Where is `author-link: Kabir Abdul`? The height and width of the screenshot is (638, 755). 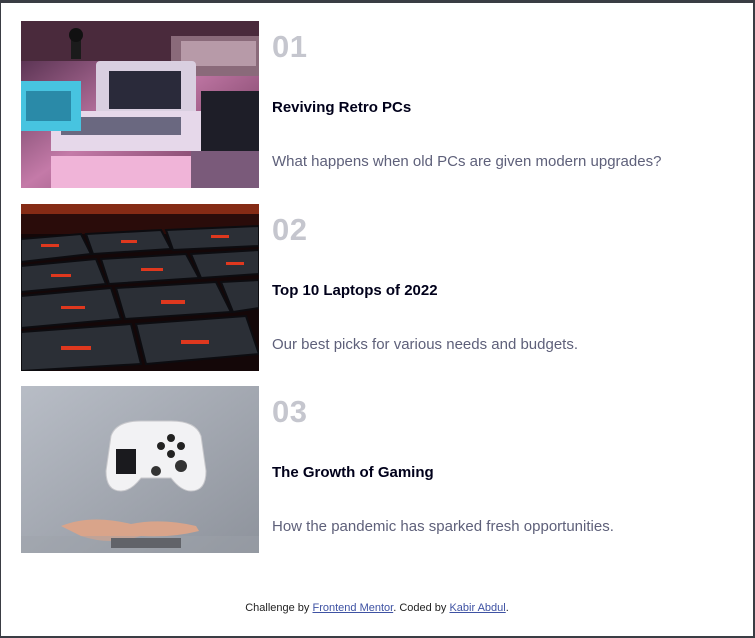
author-link: Kabir Abdul is located at coordinates (477, 608).